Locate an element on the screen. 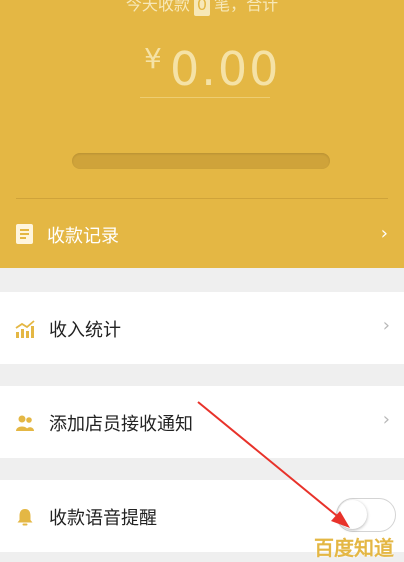  add-staff-label: 添加店员接收通知 is located at coordinates (121, 424).